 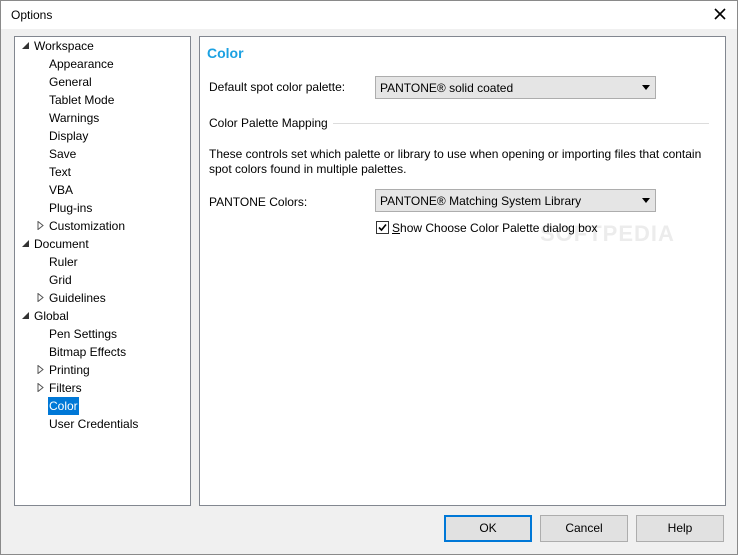 I want to click on tree-item-label: Grid, so click(x=60, y=280).